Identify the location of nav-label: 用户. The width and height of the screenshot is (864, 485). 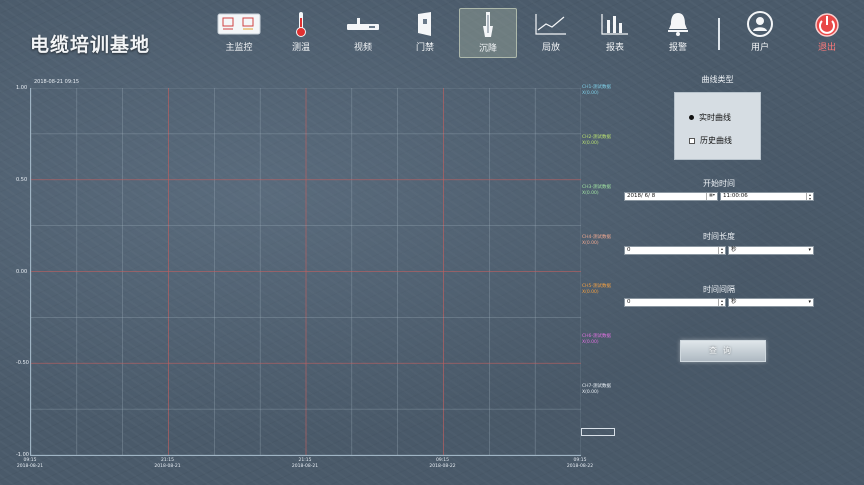
(759, 48).